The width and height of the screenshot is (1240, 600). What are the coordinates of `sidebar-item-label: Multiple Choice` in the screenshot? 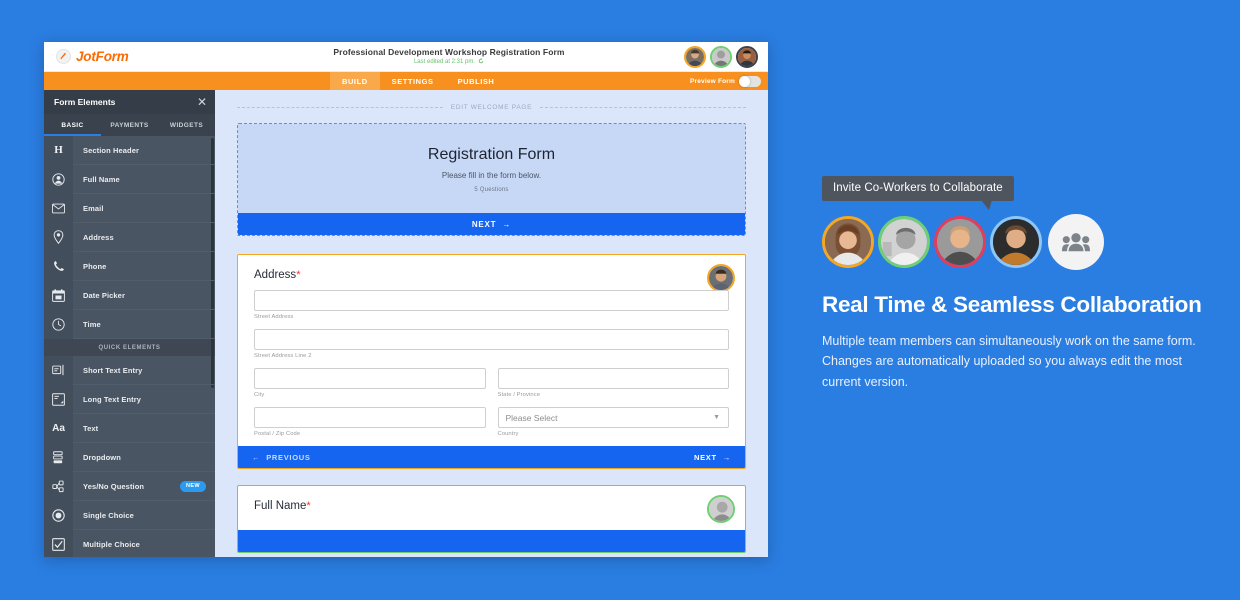 It's located at (111, 544).